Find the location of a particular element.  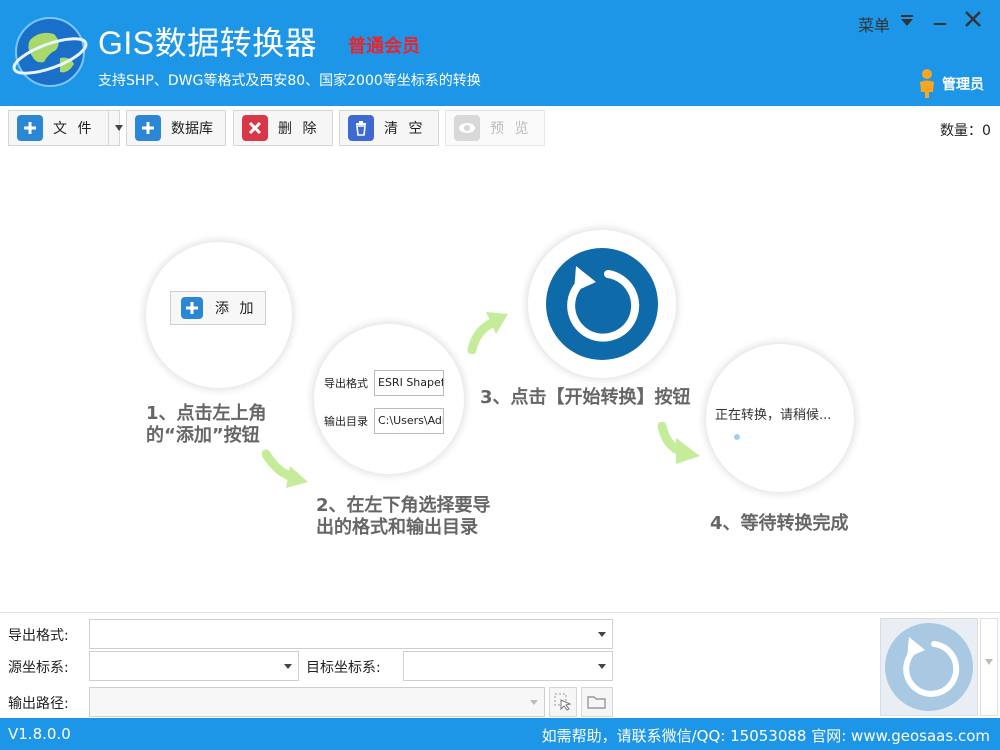

database-button: 数据库 is located at coordinates (176, 128).